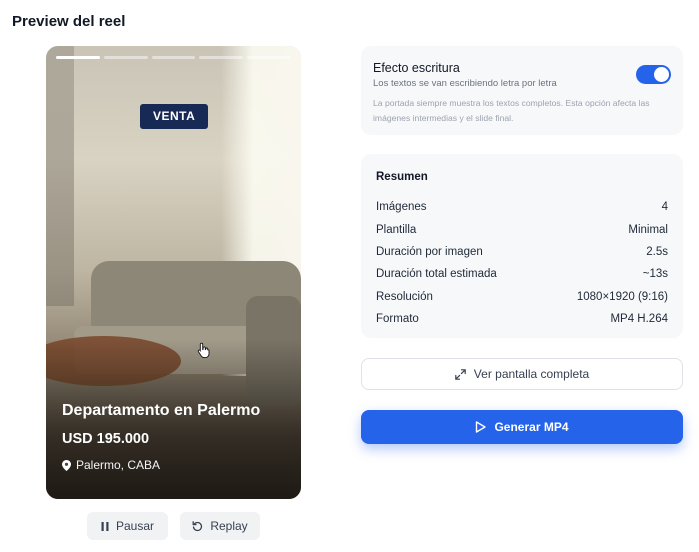 The width and height of the screenshot is (699, 552). Describe the element at coordinates (135, 526) in the screenshot. I see `pause-label: Pausar` at that location.